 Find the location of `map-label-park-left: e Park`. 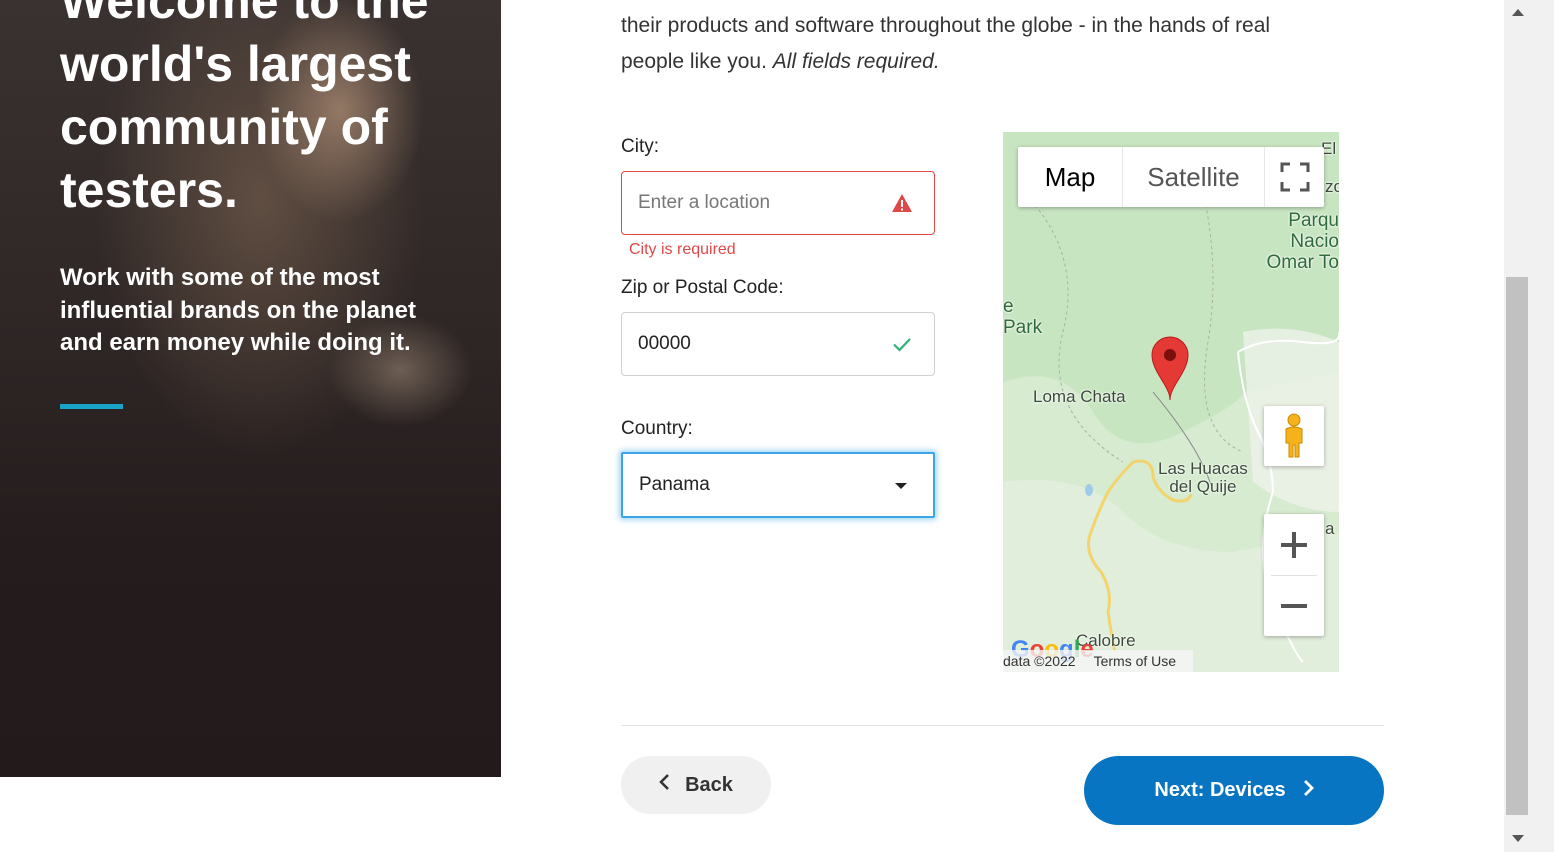

map-label-park-left: e Park is located at coordinates (1023, 317).